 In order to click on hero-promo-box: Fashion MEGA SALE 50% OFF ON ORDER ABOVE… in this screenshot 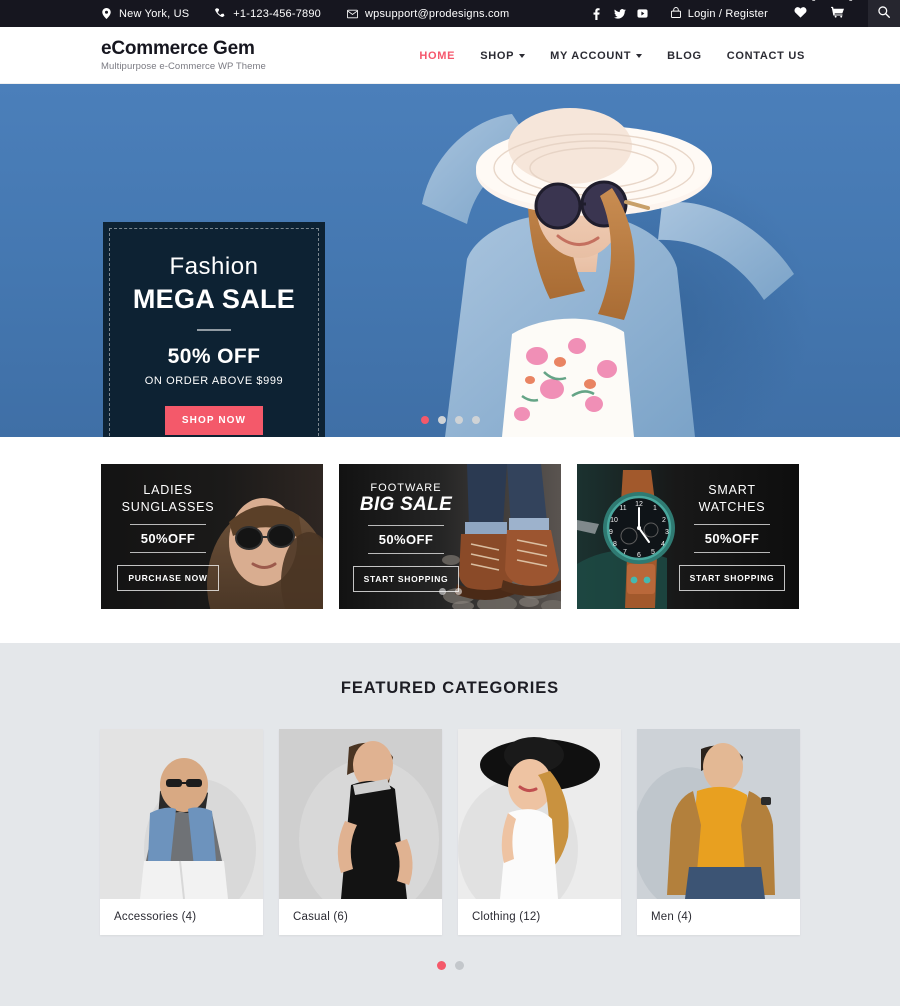, I will do `click(214, 329)`.